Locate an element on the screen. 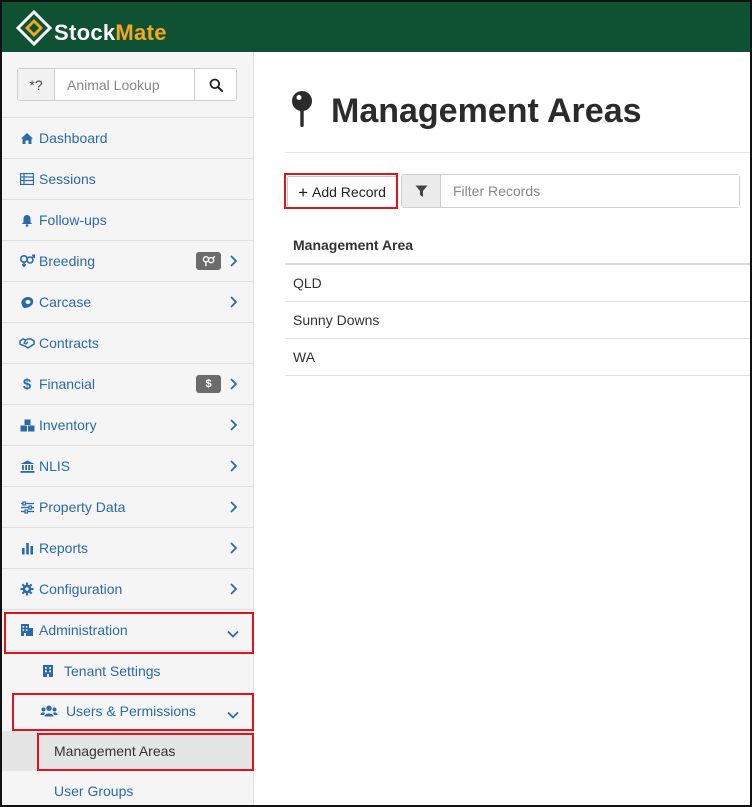  filter-icon is located at coordinates (421, 191).